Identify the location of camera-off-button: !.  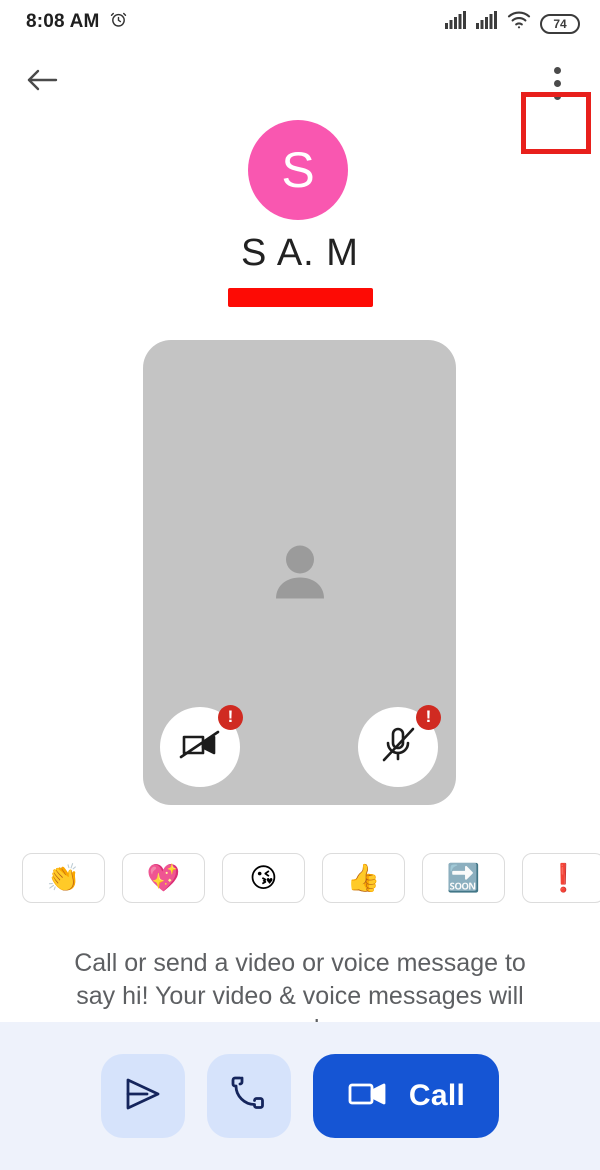
(201, 746).